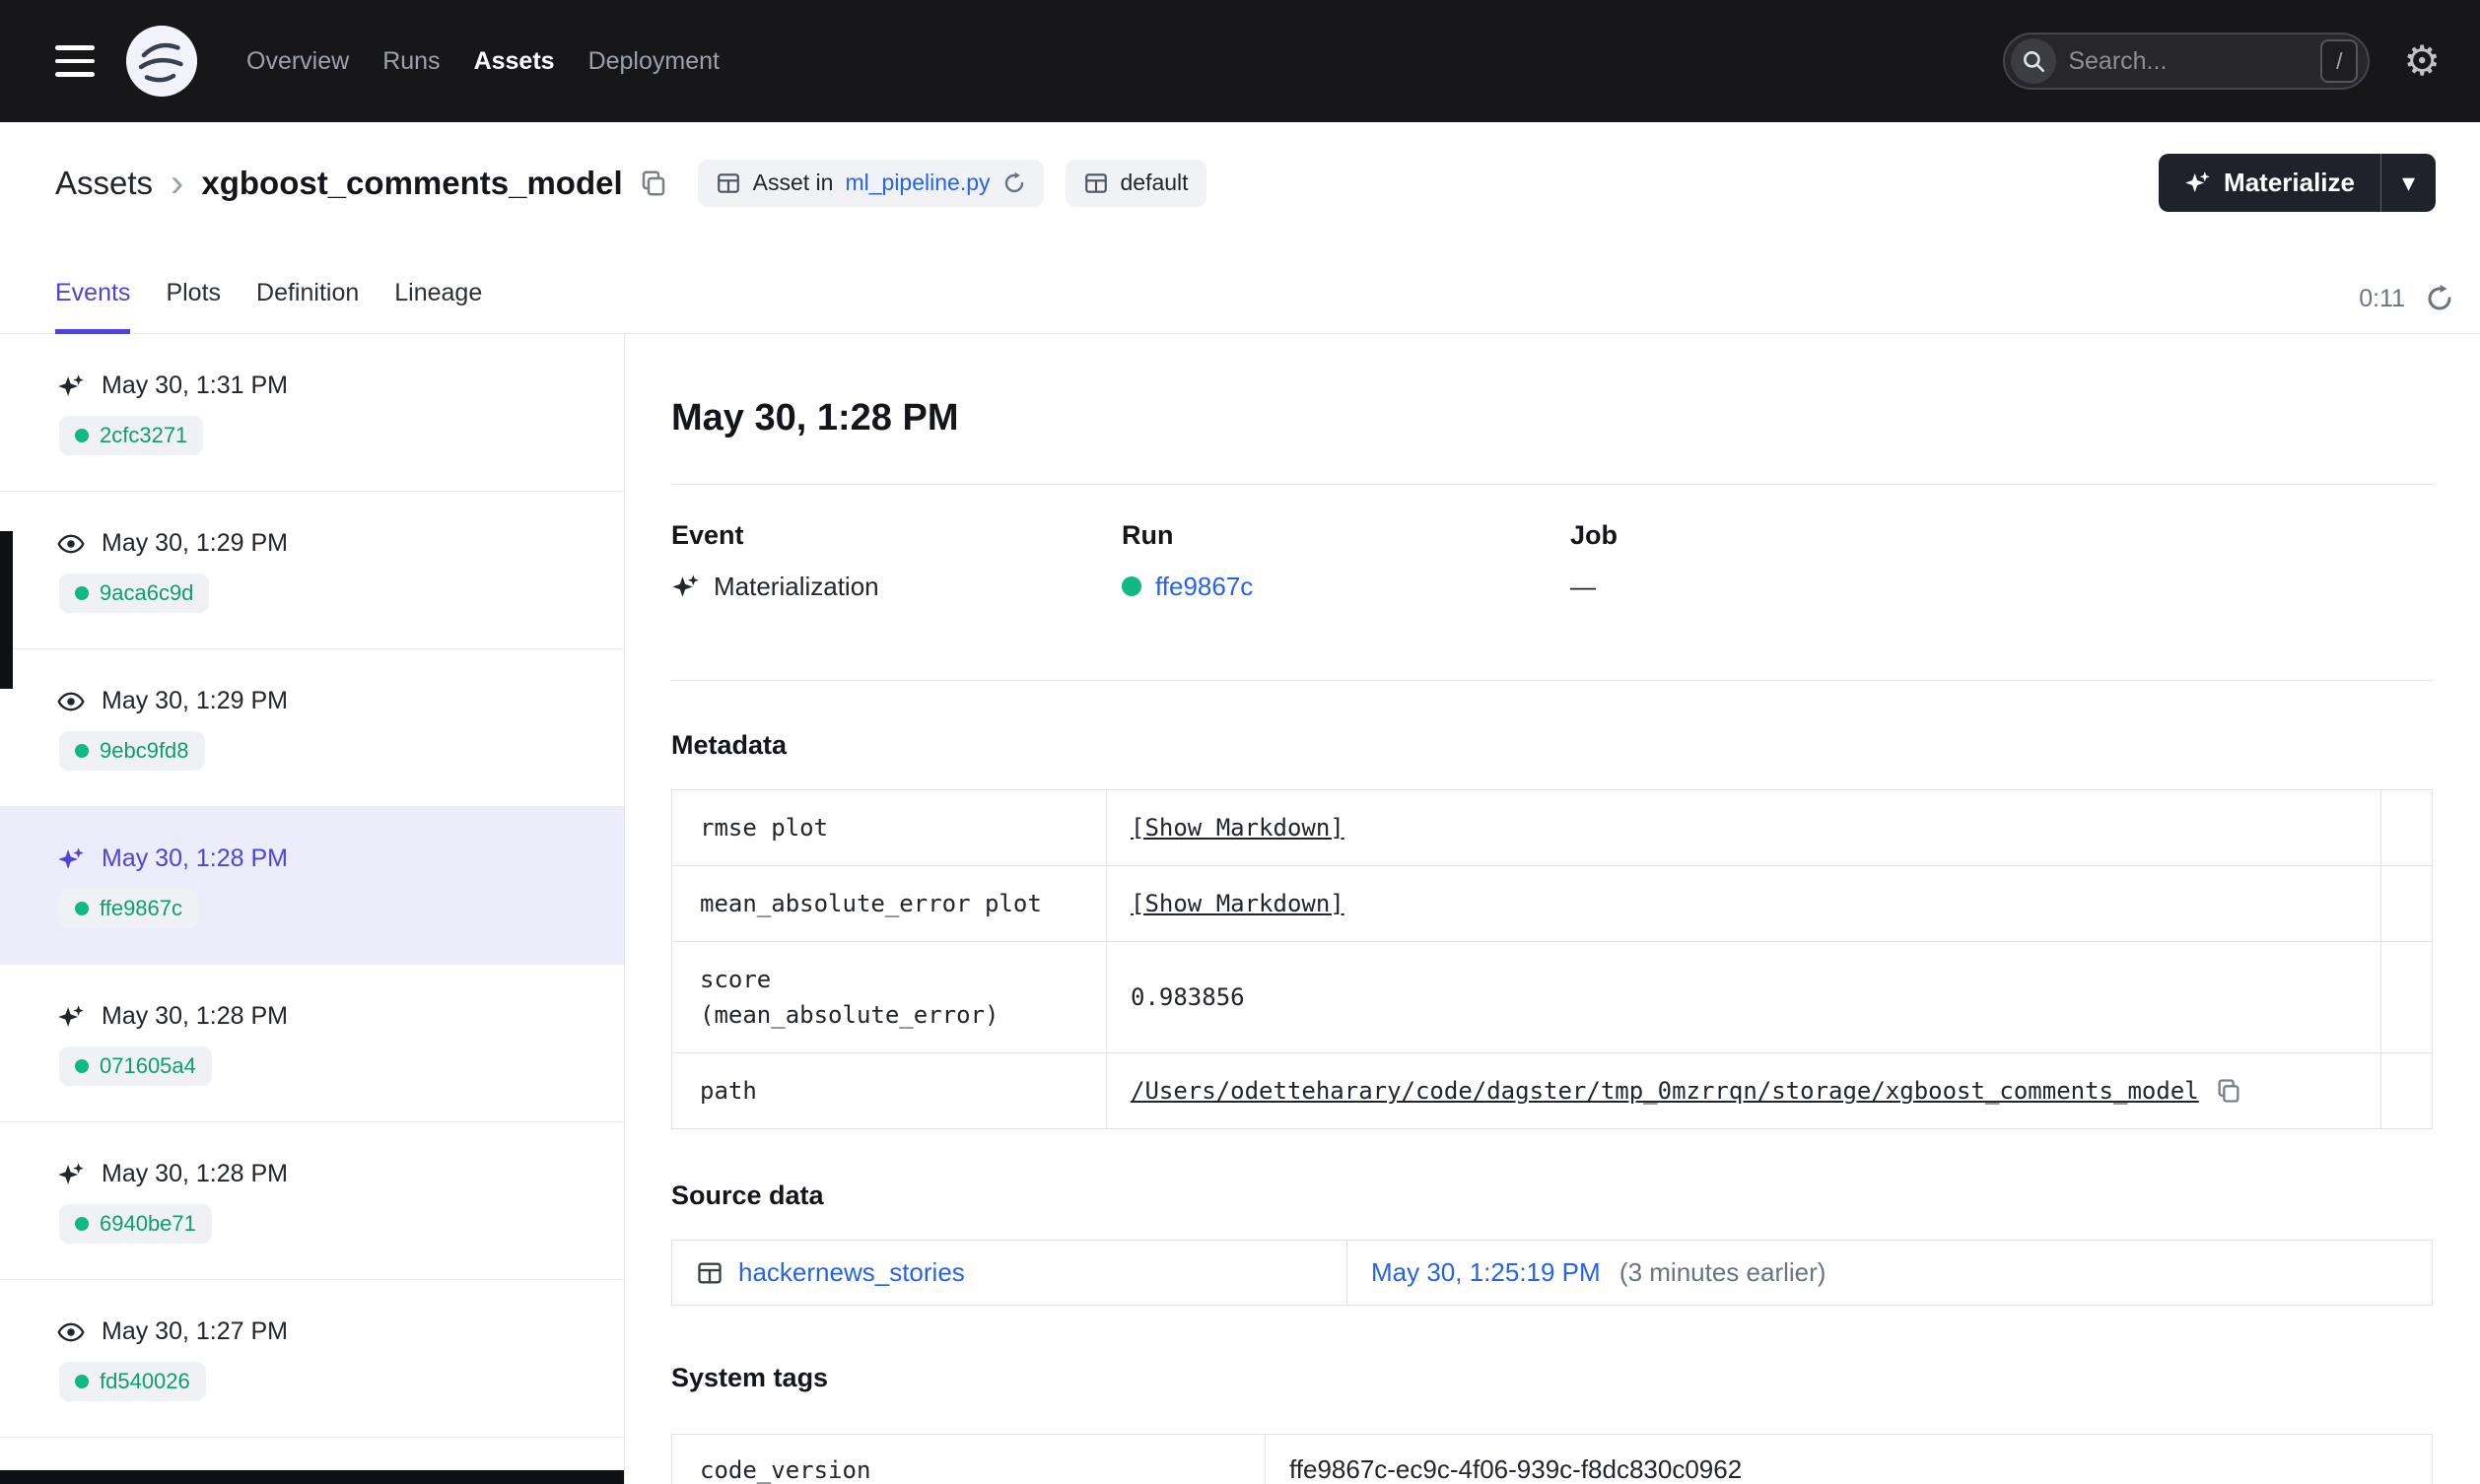 The height and width of the screenshot is (1484, 2480). I want to click on run-id: ffe9867c, so click(141, 908).